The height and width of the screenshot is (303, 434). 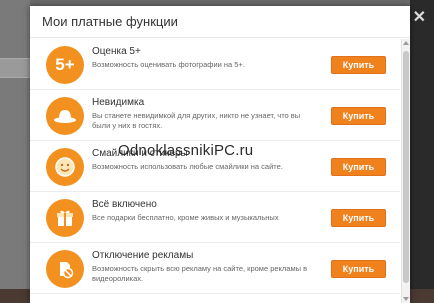 I want to click on background-left-panel, so click(x=15, y=151).